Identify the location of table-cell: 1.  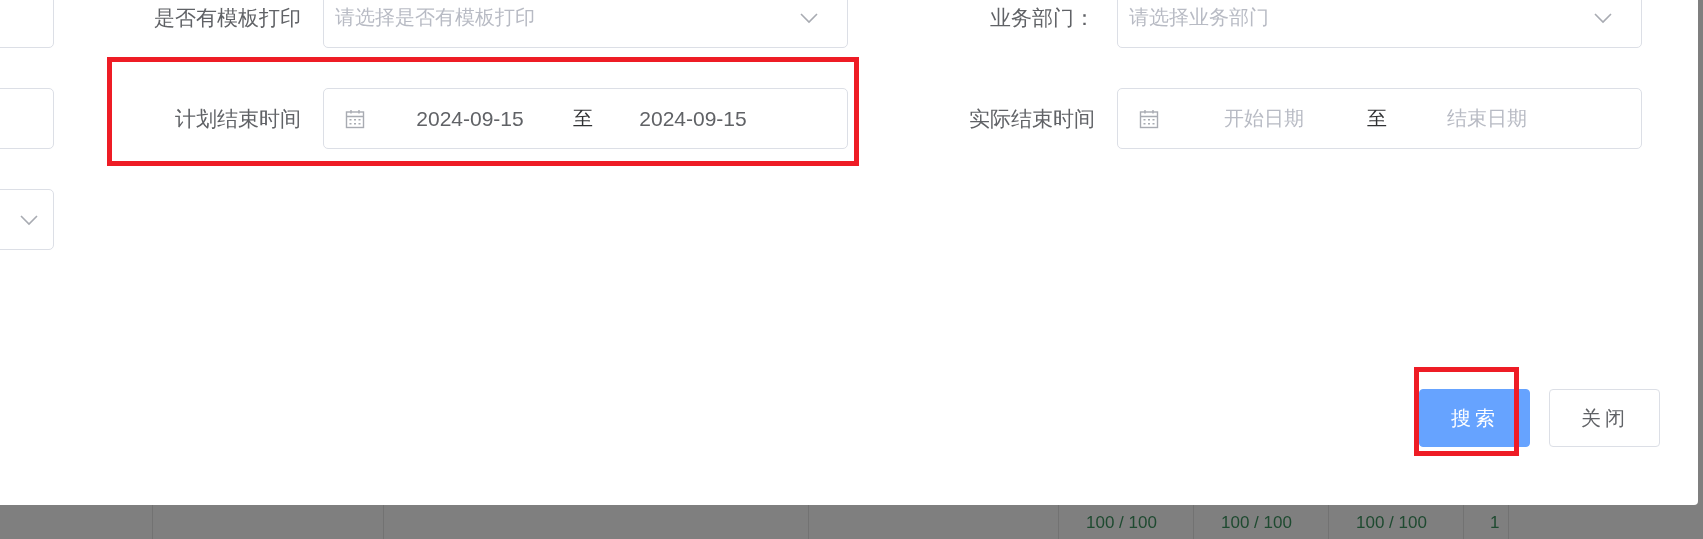
(1495, 522).